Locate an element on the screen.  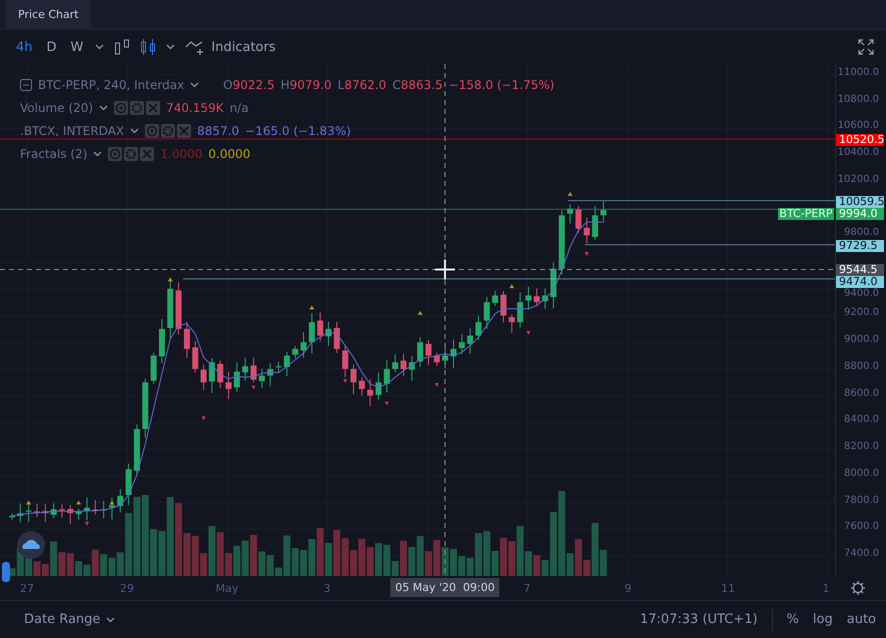
range-handle is located at coordinates (6, 572).